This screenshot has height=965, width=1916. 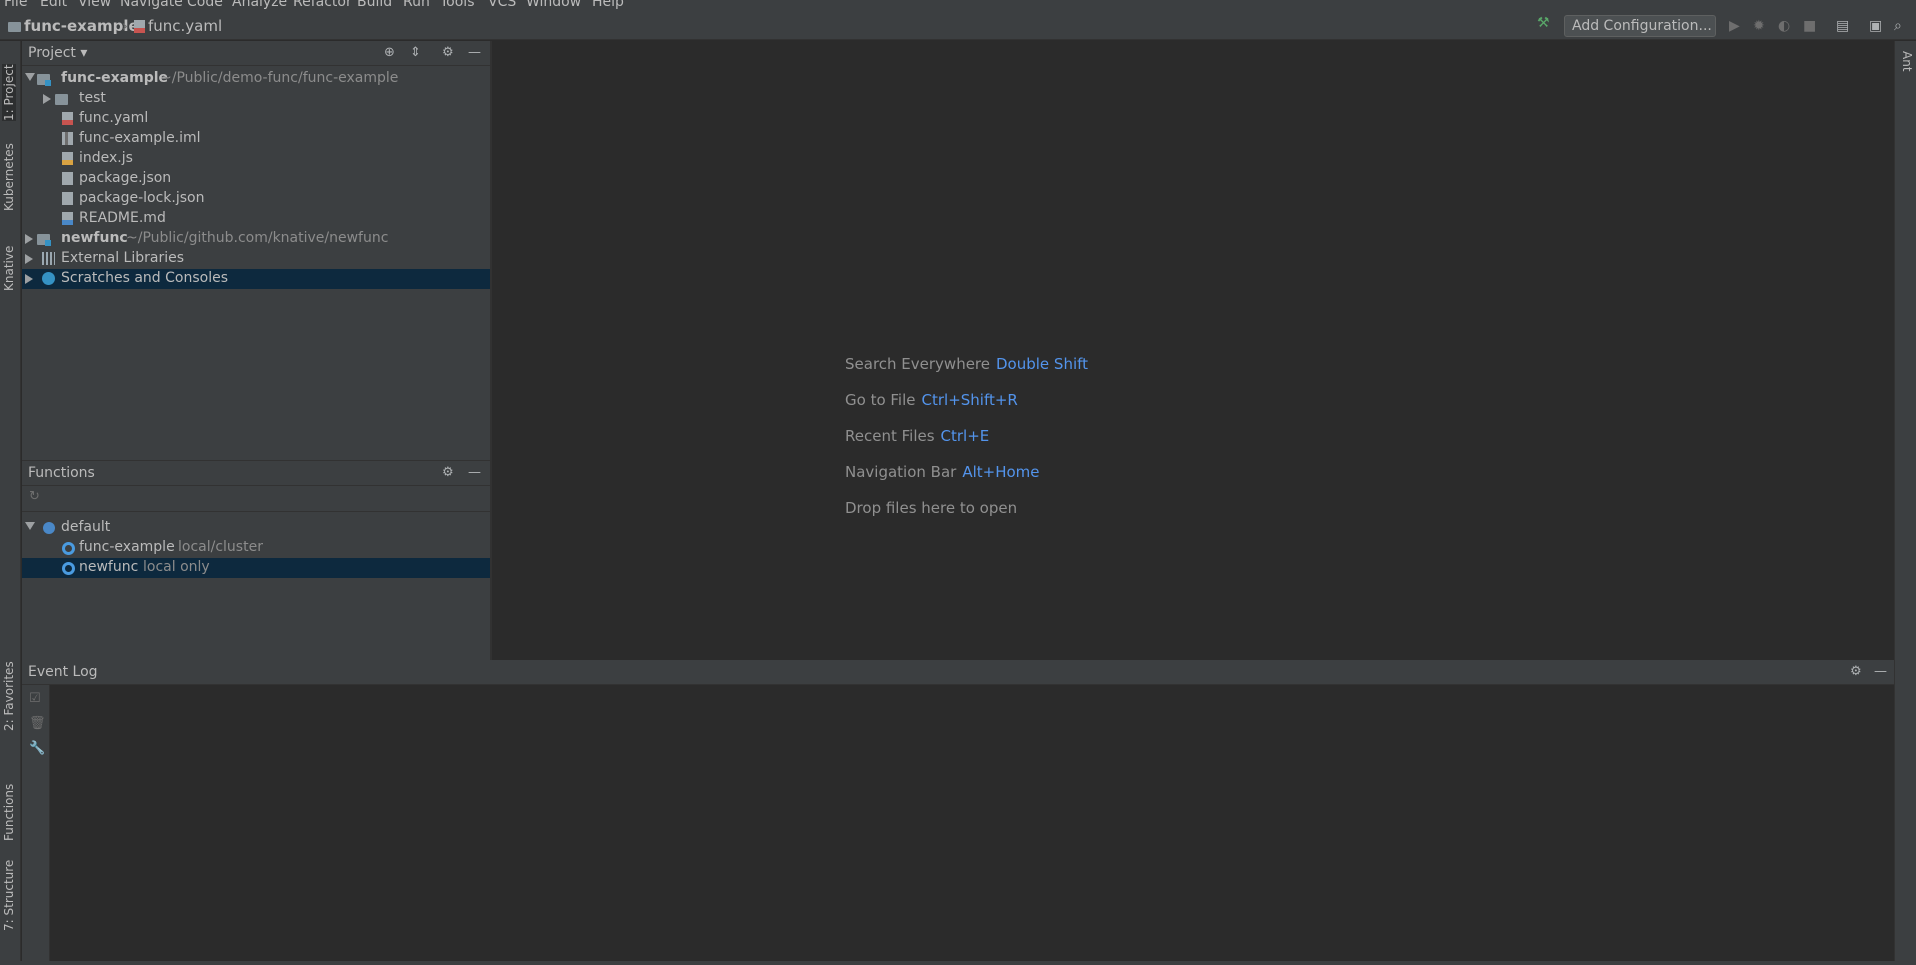 What do you see at coordinates (9, 696) in the screenshot?
I see `tab-favorites: 2: Favorites` at bounding box center [9, 696].